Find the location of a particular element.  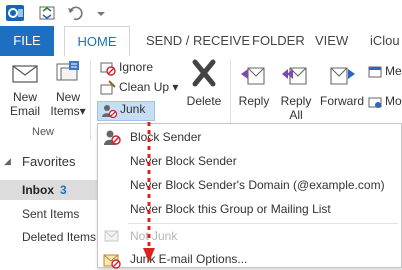

new-email-icon is located at coordinates (25, 74).